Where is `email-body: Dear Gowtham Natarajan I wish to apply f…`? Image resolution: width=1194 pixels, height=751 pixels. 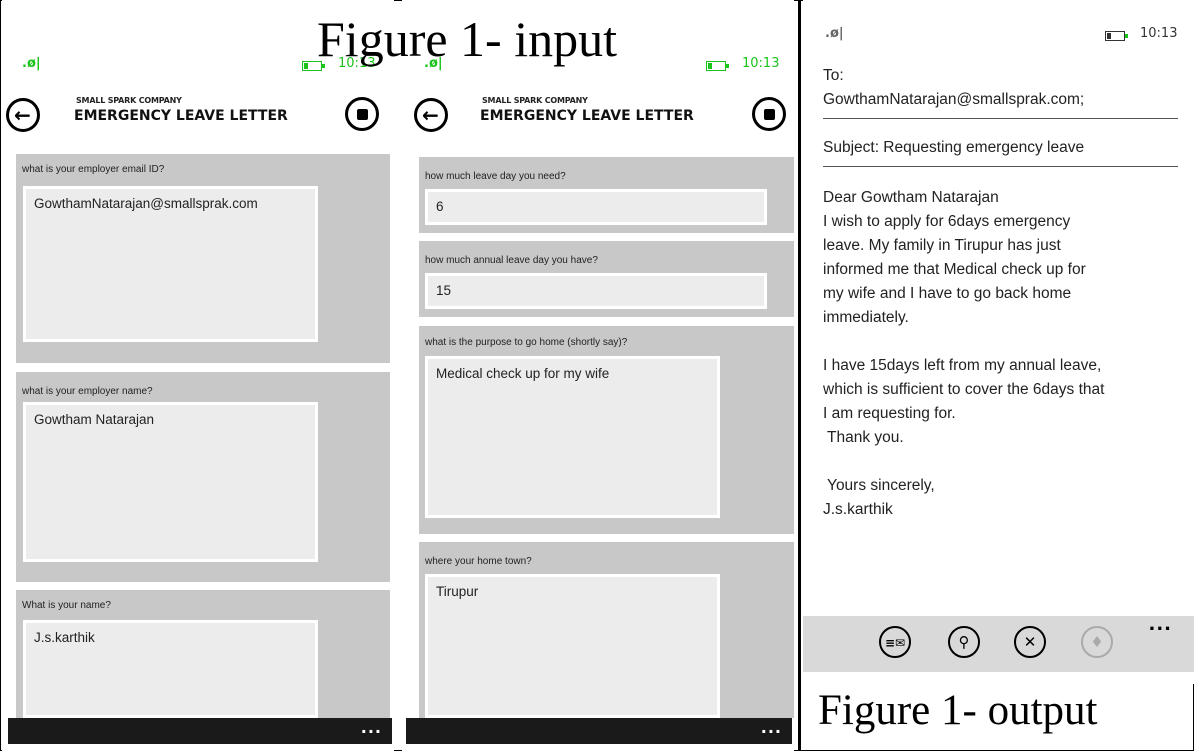
email-body: Dear Gowtham Natarajan I wish to apply f… is located at coordinates (1003, 354).